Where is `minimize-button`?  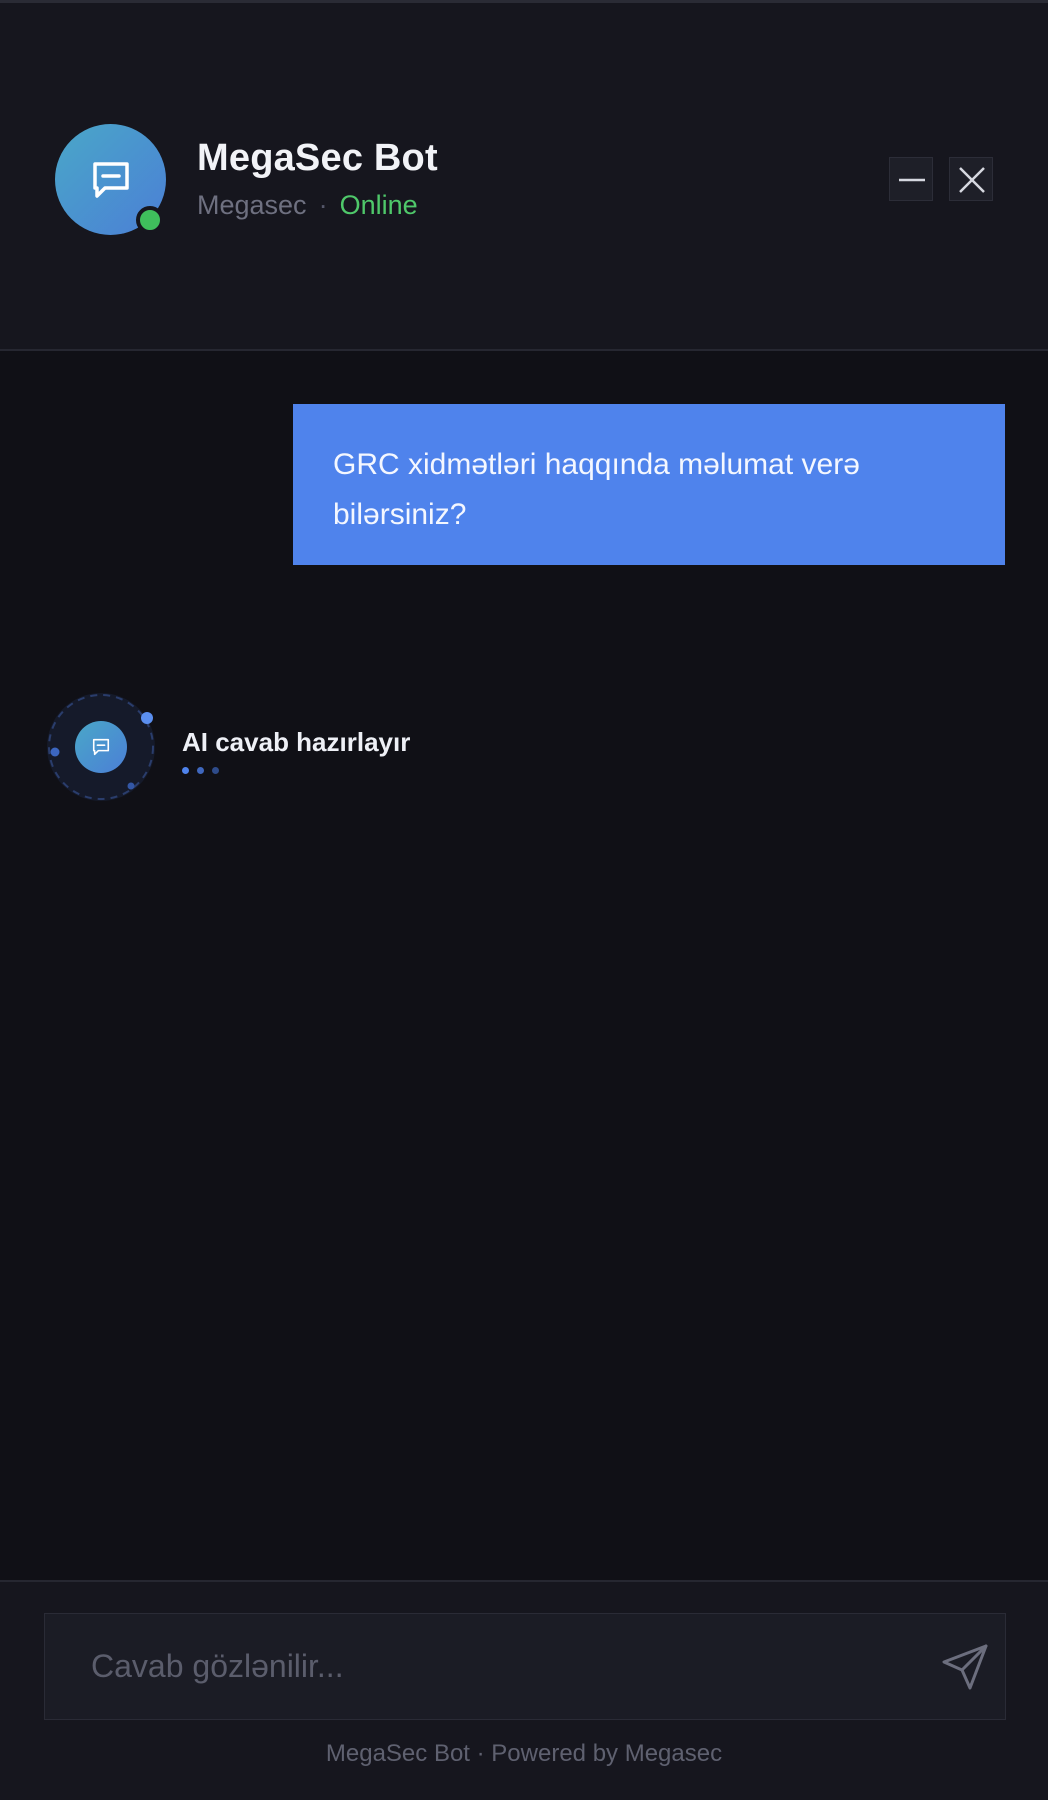 minimize-button is located at coordinates (911, 179).